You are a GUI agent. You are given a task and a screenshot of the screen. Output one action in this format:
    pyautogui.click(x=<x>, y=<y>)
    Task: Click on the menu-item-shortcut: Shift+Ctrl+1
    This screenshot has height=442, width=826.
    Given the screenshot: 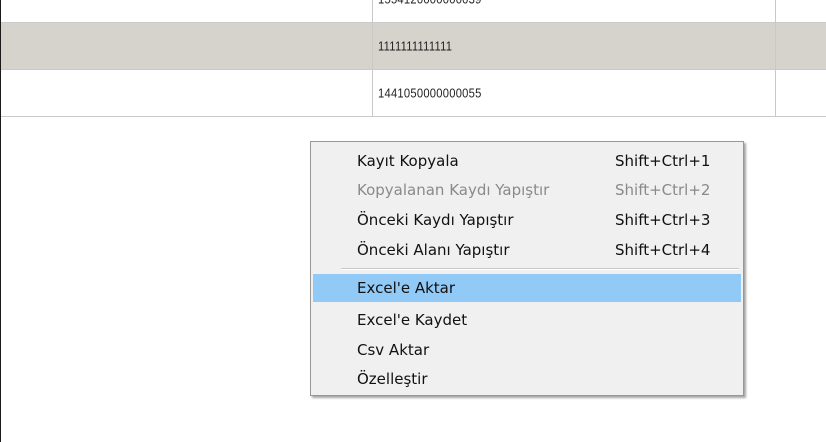 What is the action you would take?
    pyautogui.click(x=663, y=161)
    